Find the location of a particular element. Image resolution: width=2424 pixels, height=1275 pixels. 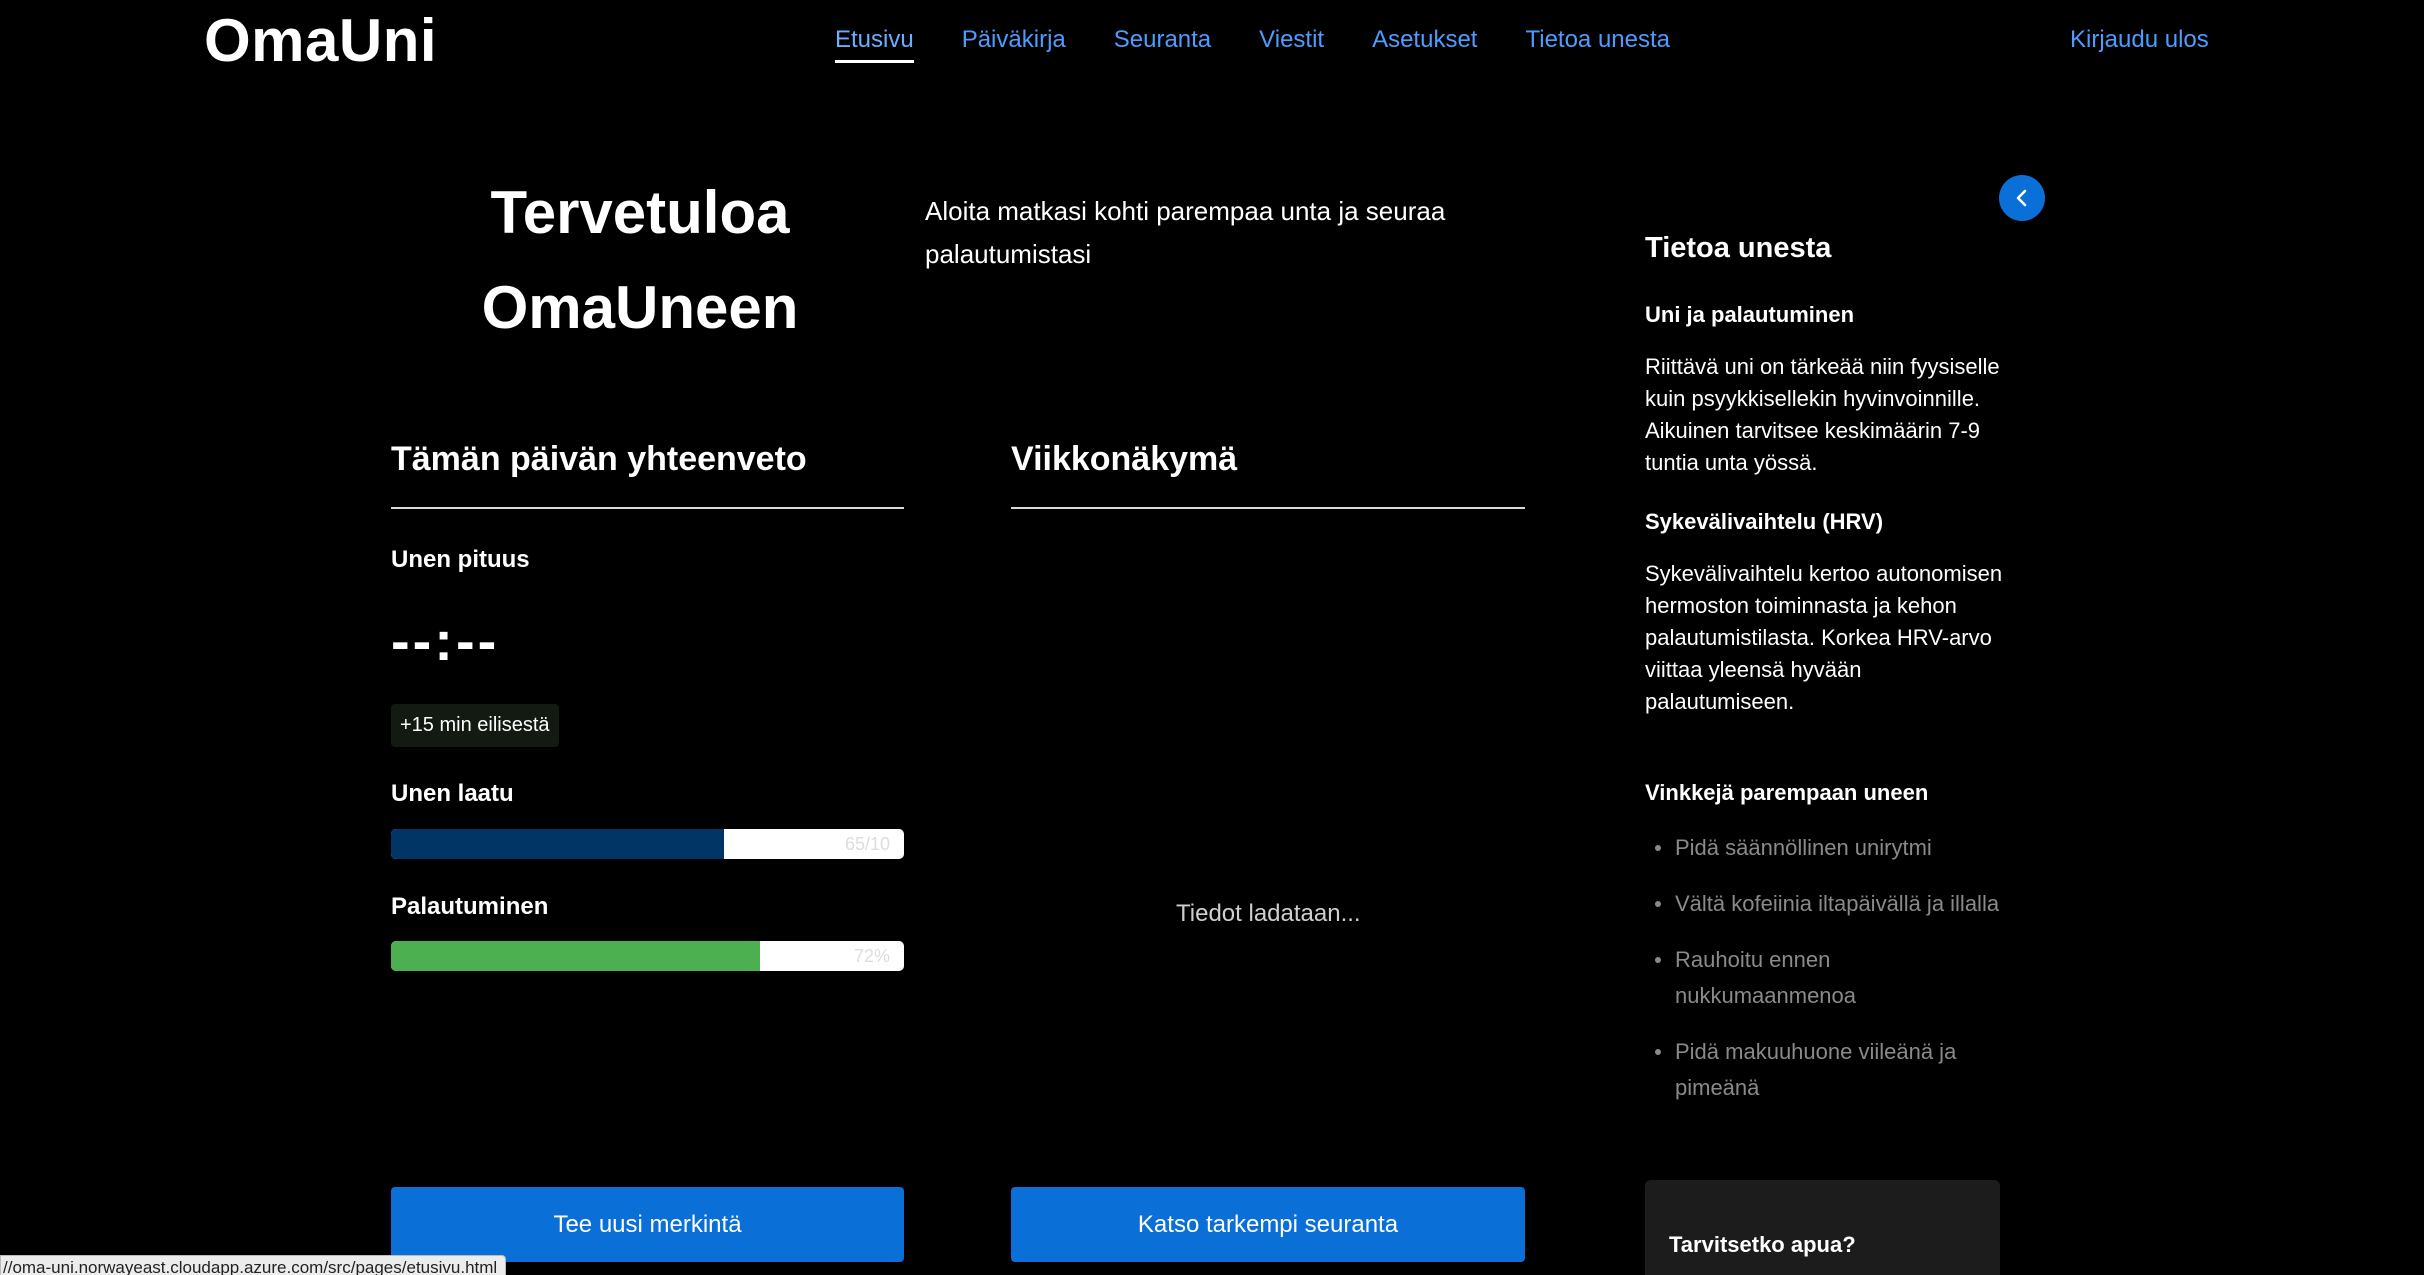

detailed-tracking-button: Katso tarkempi seuranta is located at coordinates (1268, 1224).